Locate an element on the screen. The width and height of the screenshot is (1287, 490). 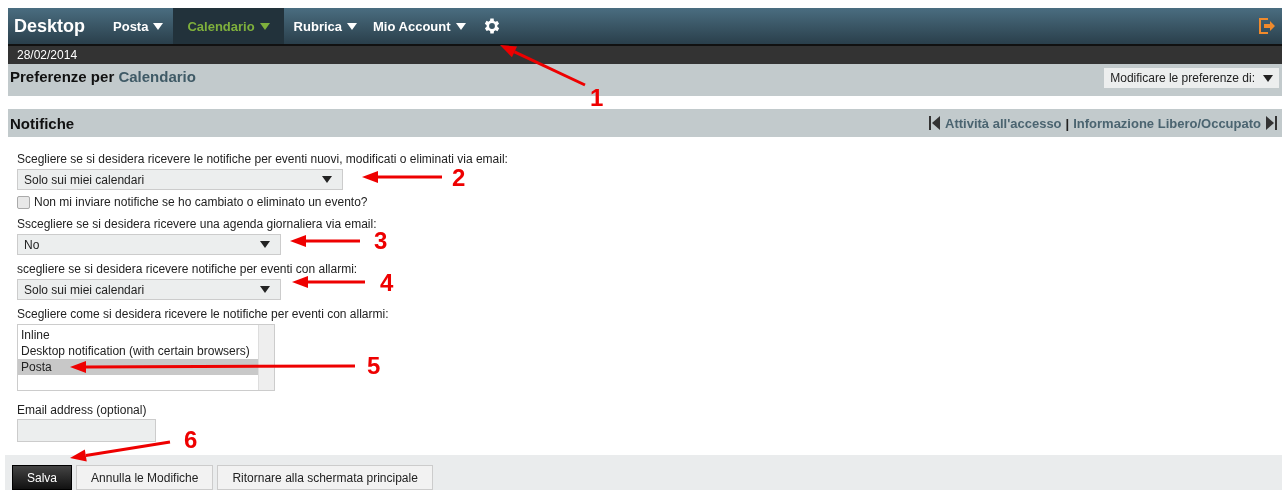
annotation-number: 3 is located at coordinates (381, 241).